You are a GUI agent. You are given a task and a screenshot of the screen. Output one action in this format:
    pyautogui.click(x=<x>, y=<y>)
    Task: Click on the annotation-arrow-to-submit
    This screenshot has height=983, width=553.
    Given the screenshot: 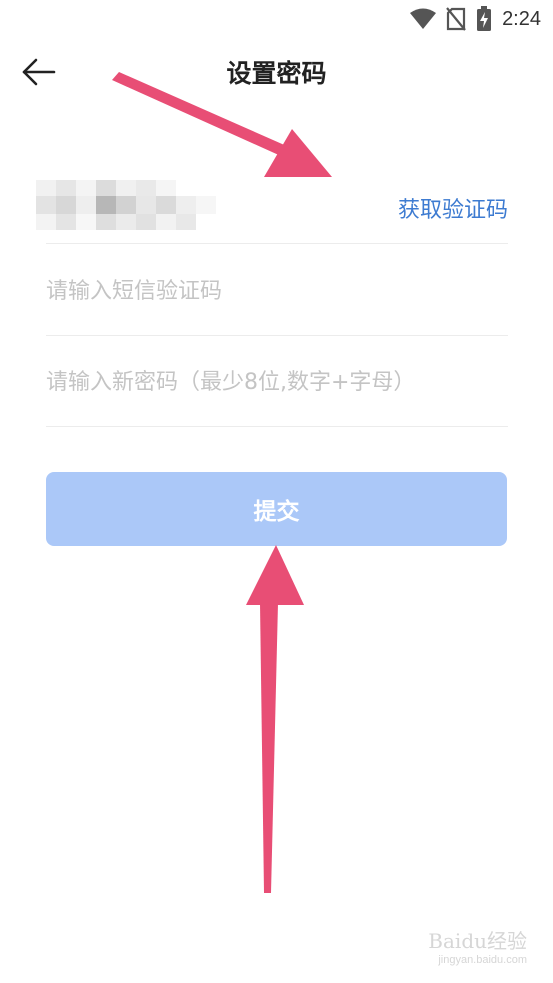 What is the action you would take?
    pyautogui.click(x=275, y=719)
    